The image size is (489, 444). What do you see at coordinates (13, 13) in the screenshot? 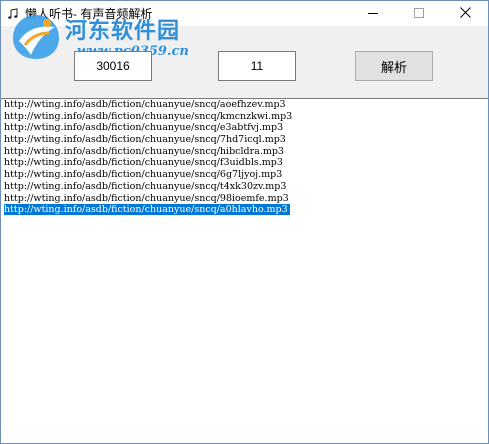
I see `music-note-icon` at bounding box center [13, 13].